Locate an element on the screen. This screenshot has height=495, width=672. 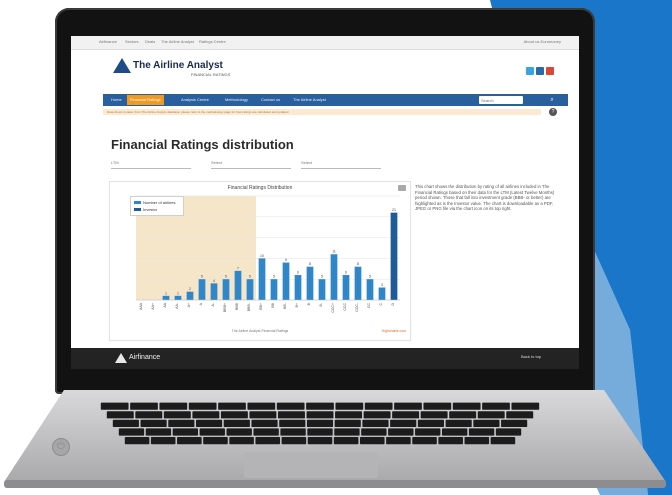
bar-CCC+ is located at coordinates (334, 277).